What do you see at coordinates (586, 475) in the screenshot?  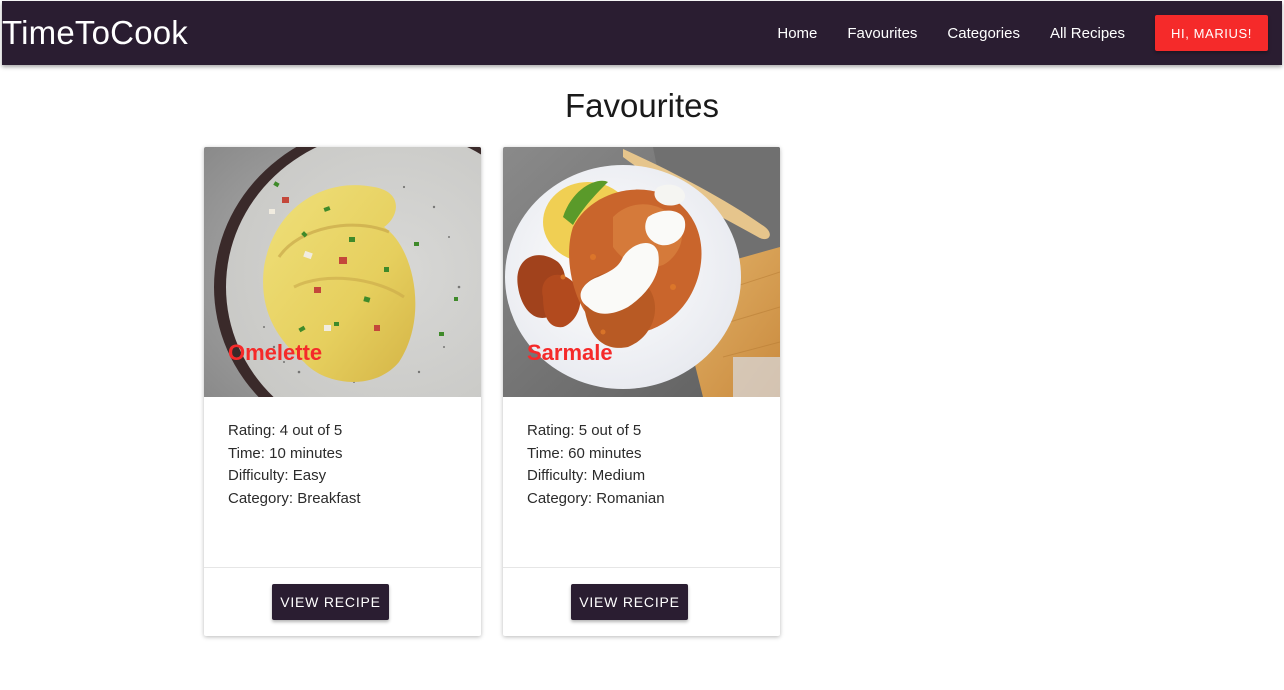 I see `recipe-difficulty: Difficulty: Medium` at bounding box center [586, 475].